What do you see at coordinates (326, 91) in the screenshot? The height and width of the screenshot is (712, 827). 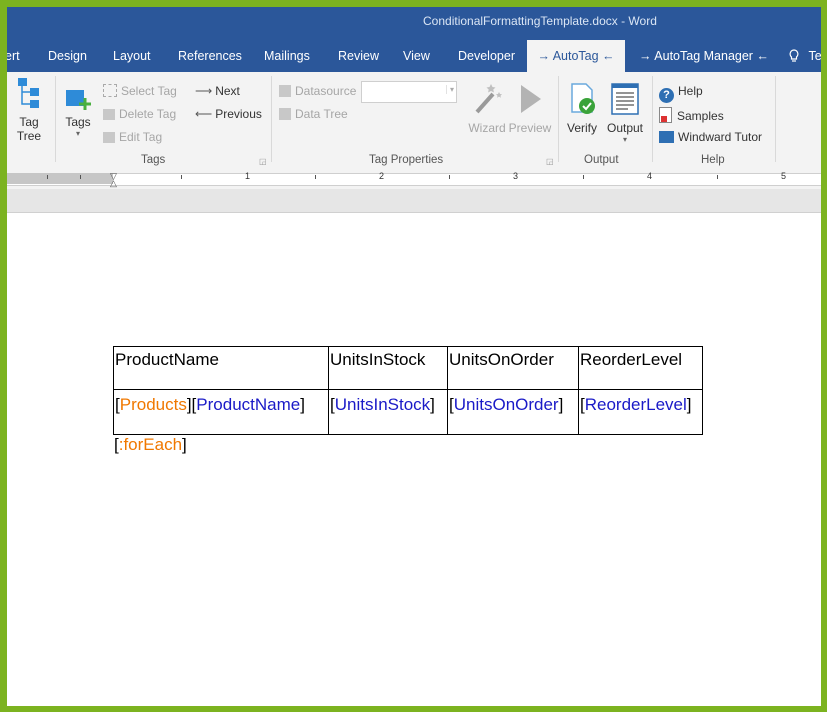 I see `datasource-label: Datasource` at bounding box center [326, 91].